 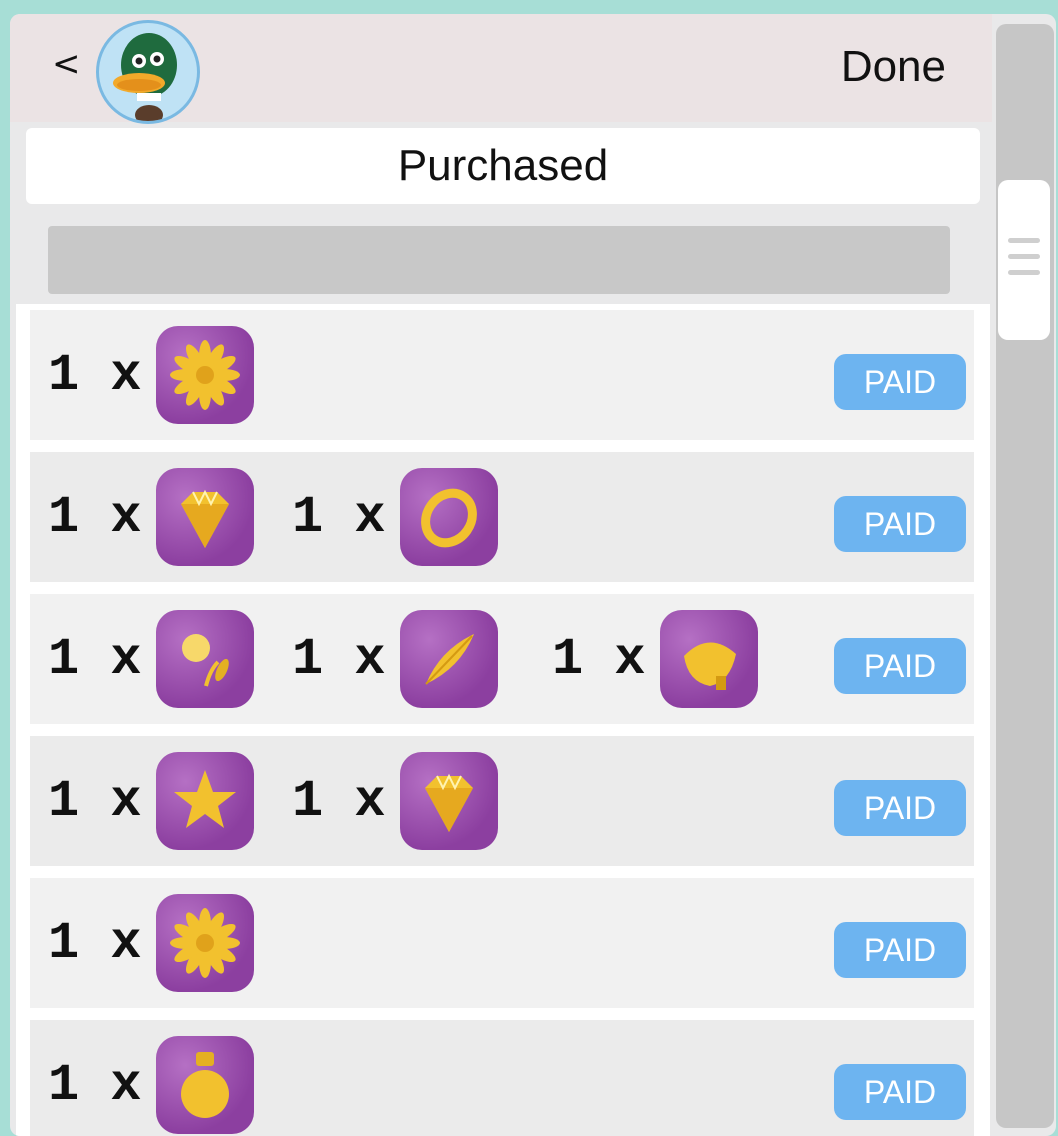 What do you see at coordinates (145, 77) in the screenshot?
I see `duck-icon` at bounding box center [145, 77].